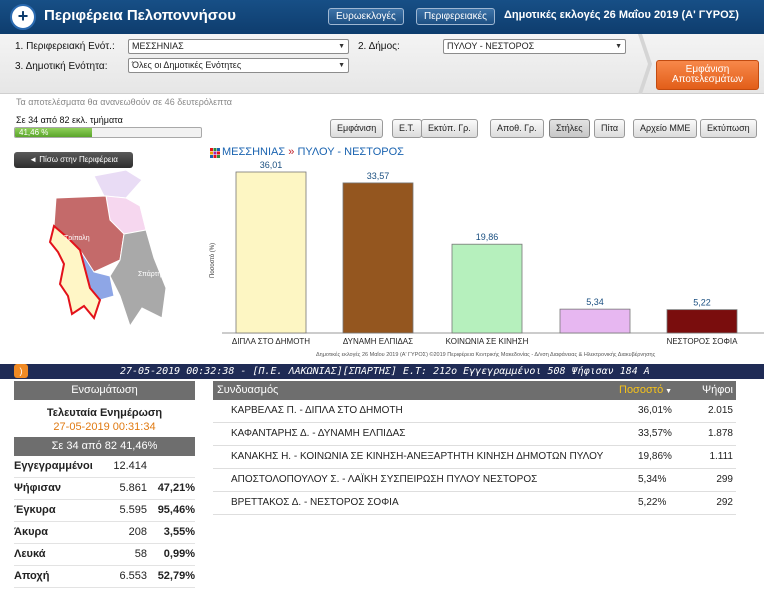 This screenshot has width=764, height=598. Describe the element at coordinates (569, 128) in the screenshot. I see `view-button-columns: Στήλες` at that location.